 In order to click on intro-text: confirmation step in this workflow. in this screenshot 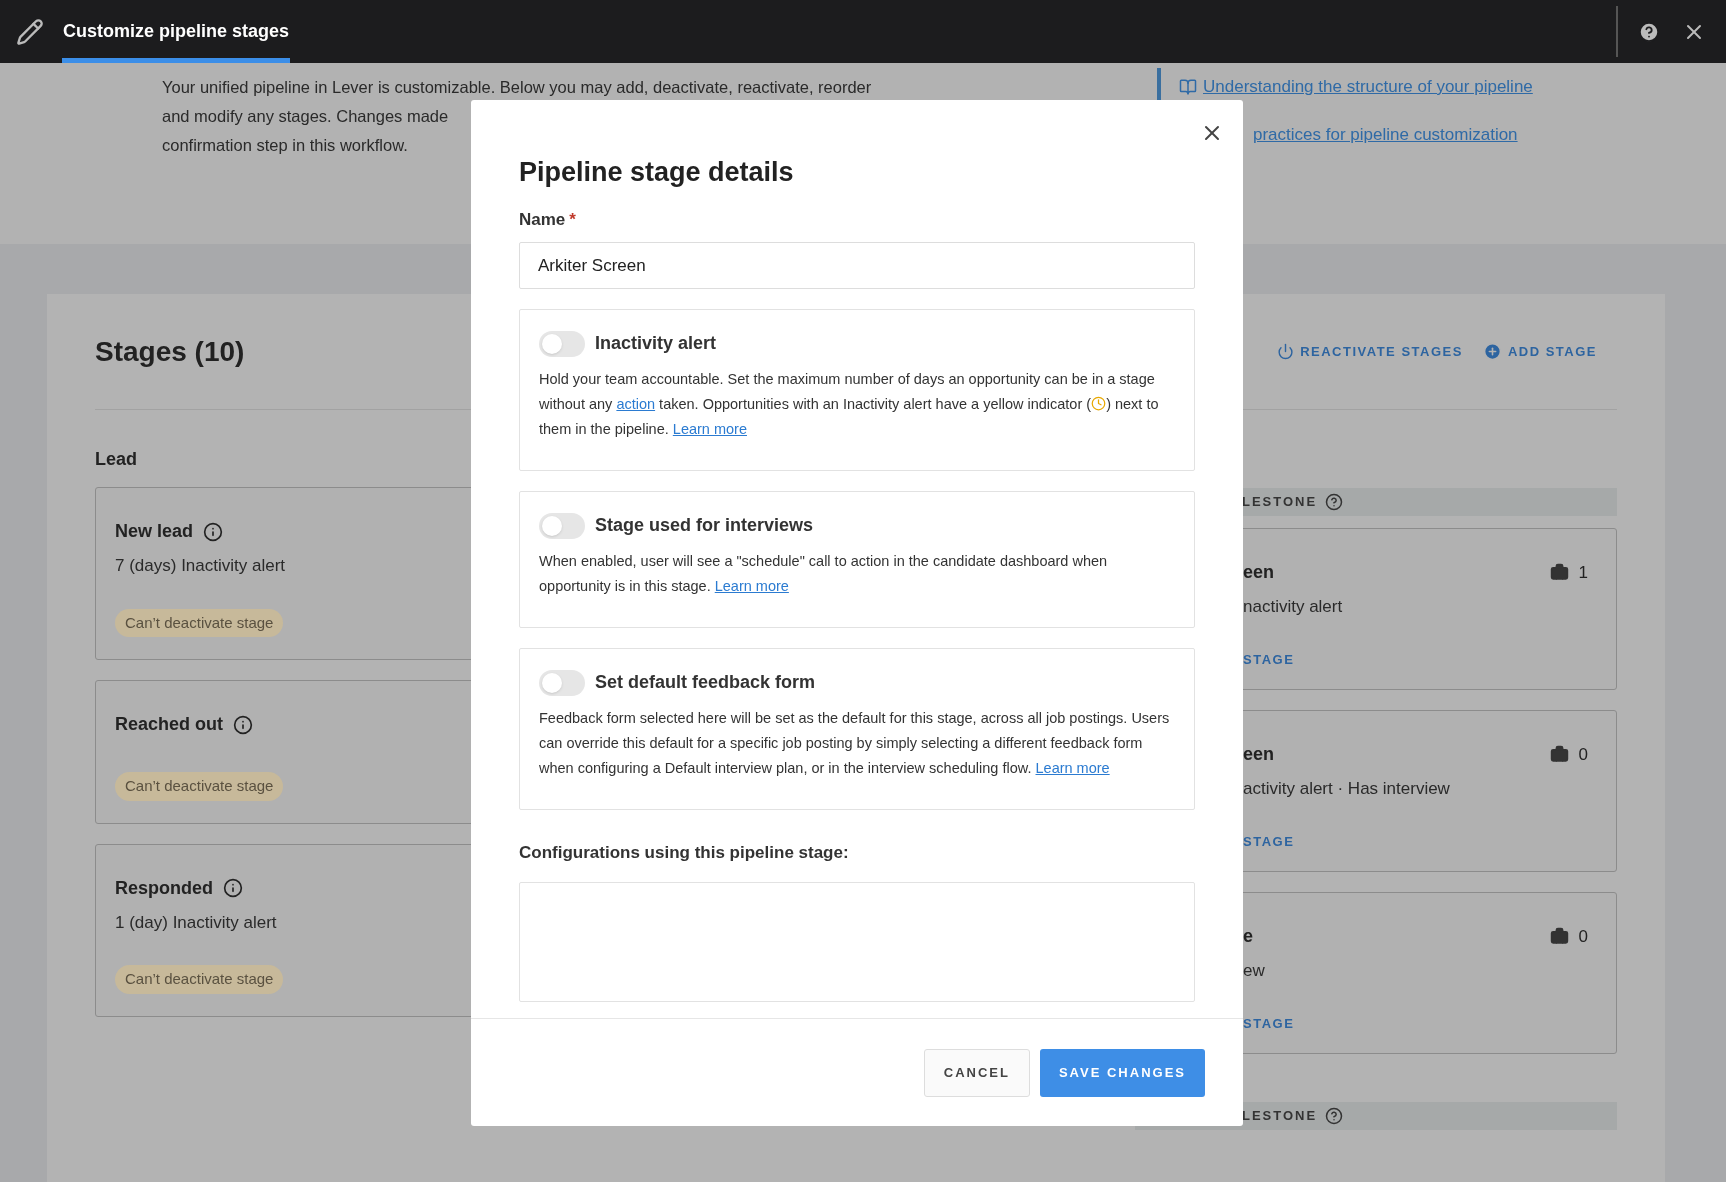, I will do `click(285, 145)`.